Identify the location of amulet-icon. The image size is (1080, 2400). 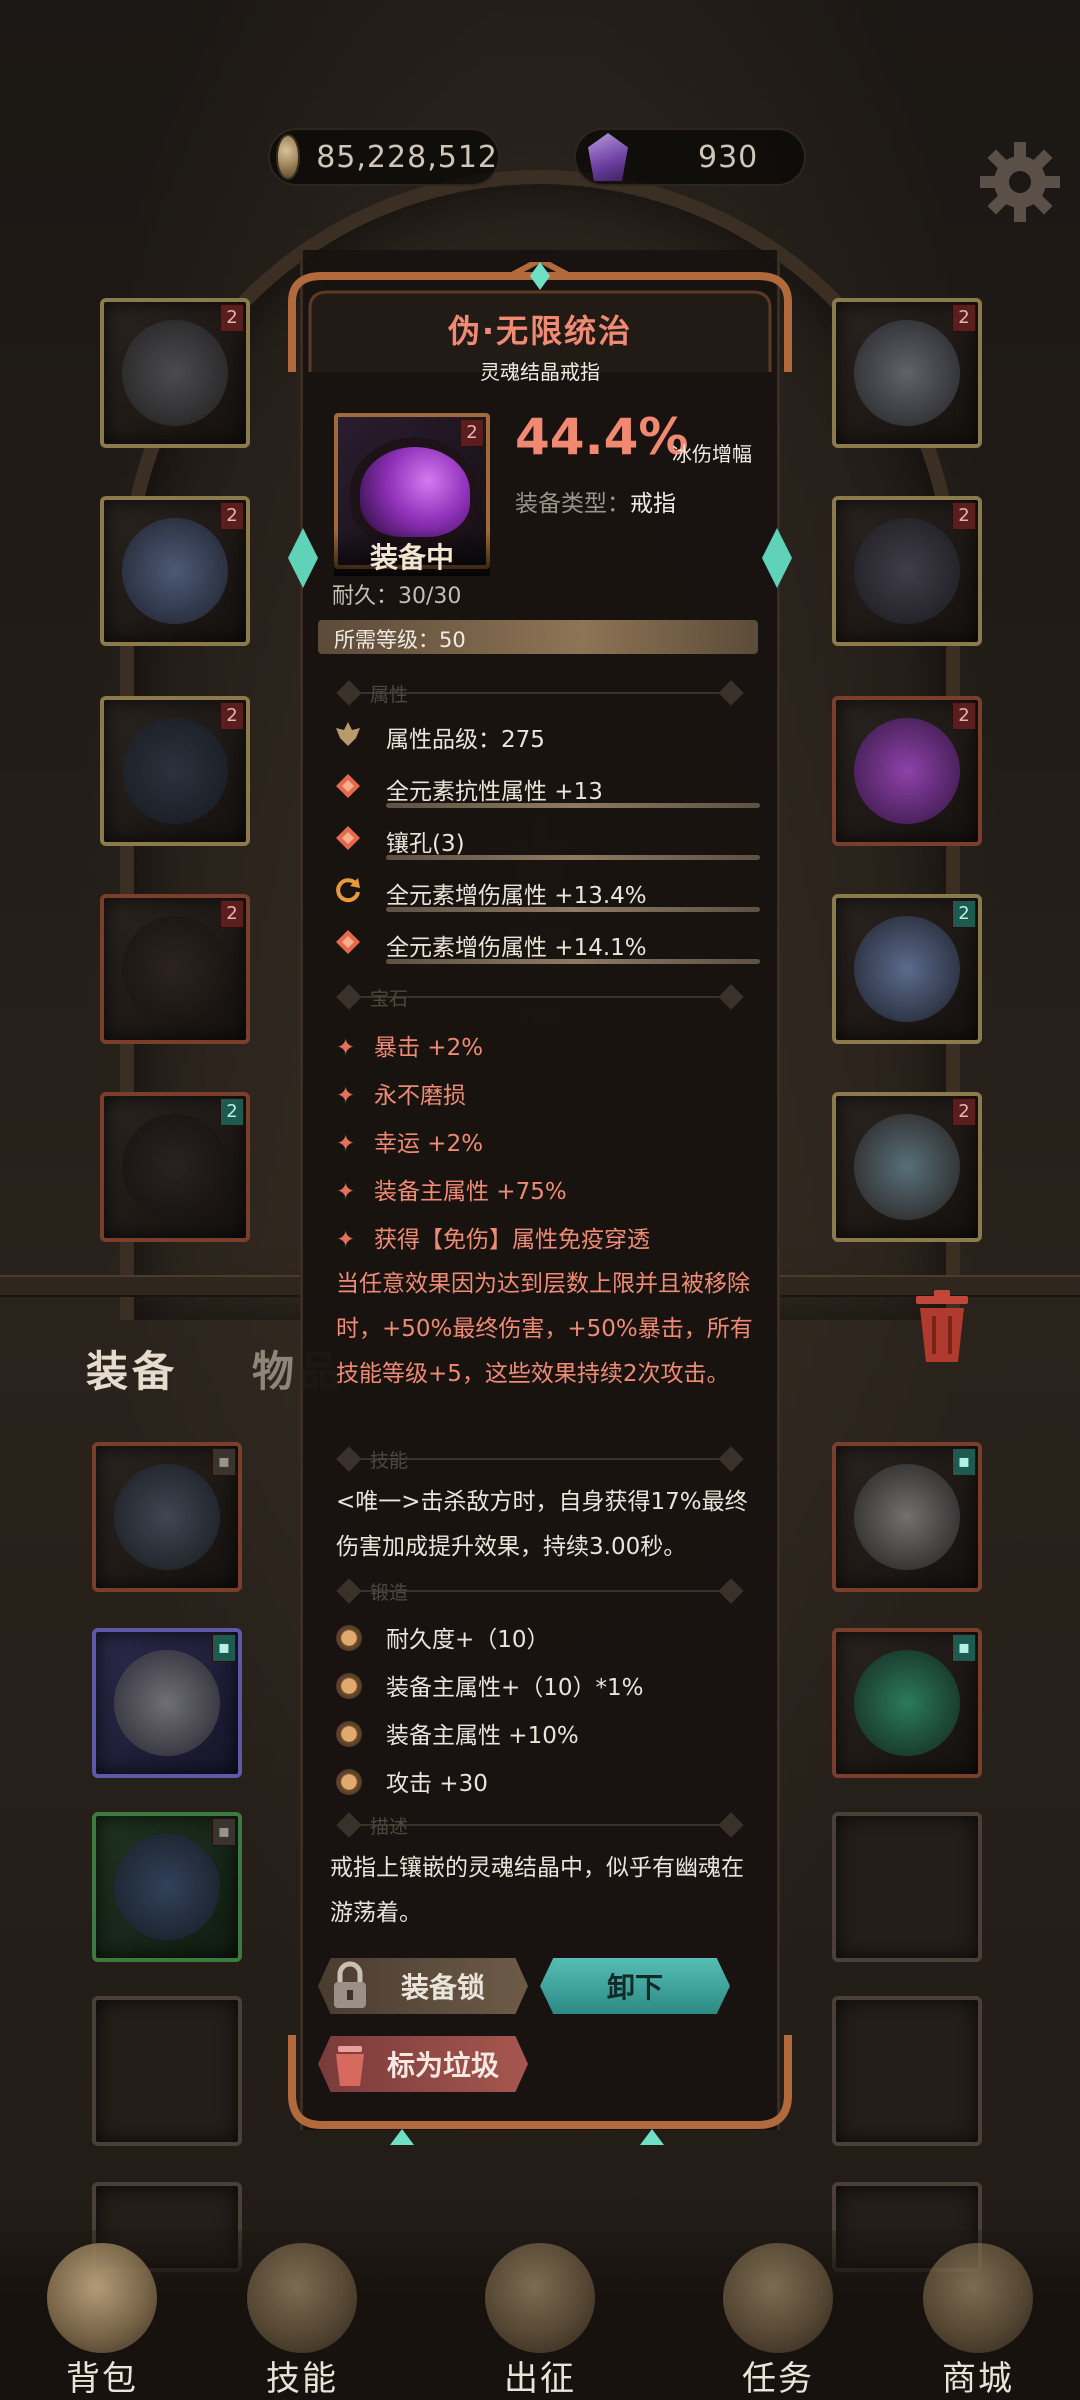
(907, 1703).